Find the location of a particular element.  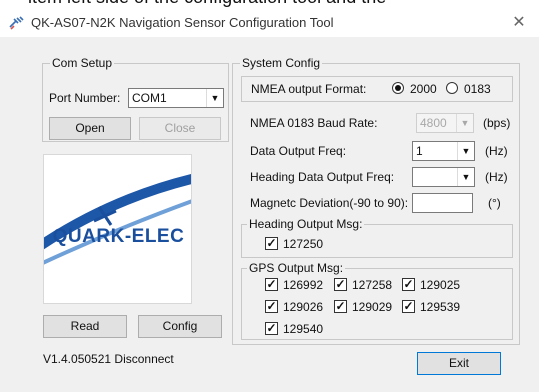

port-number-label: Port Number: is located at coordinates (85, 98).